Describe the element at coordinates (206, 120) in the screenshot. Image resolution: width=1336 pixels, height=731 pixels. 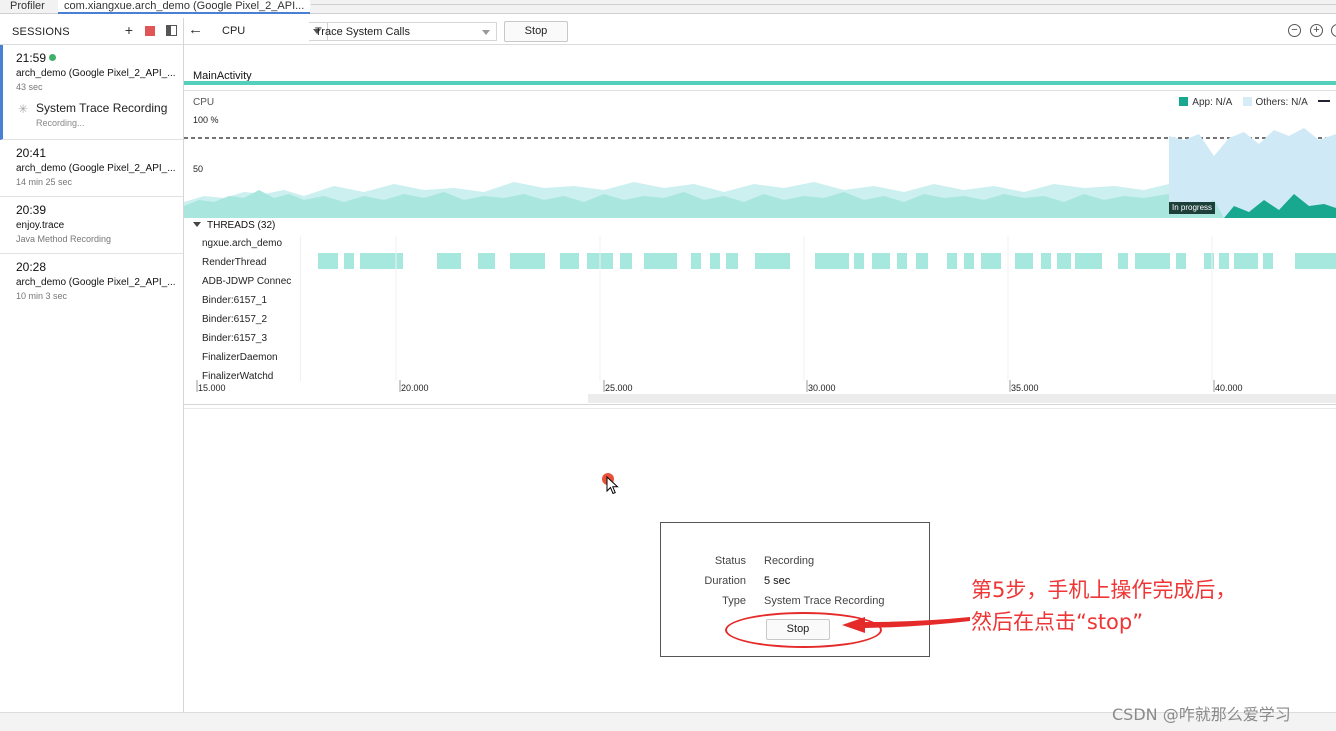
I see `cpu-axis-max: 100 %` at that location.